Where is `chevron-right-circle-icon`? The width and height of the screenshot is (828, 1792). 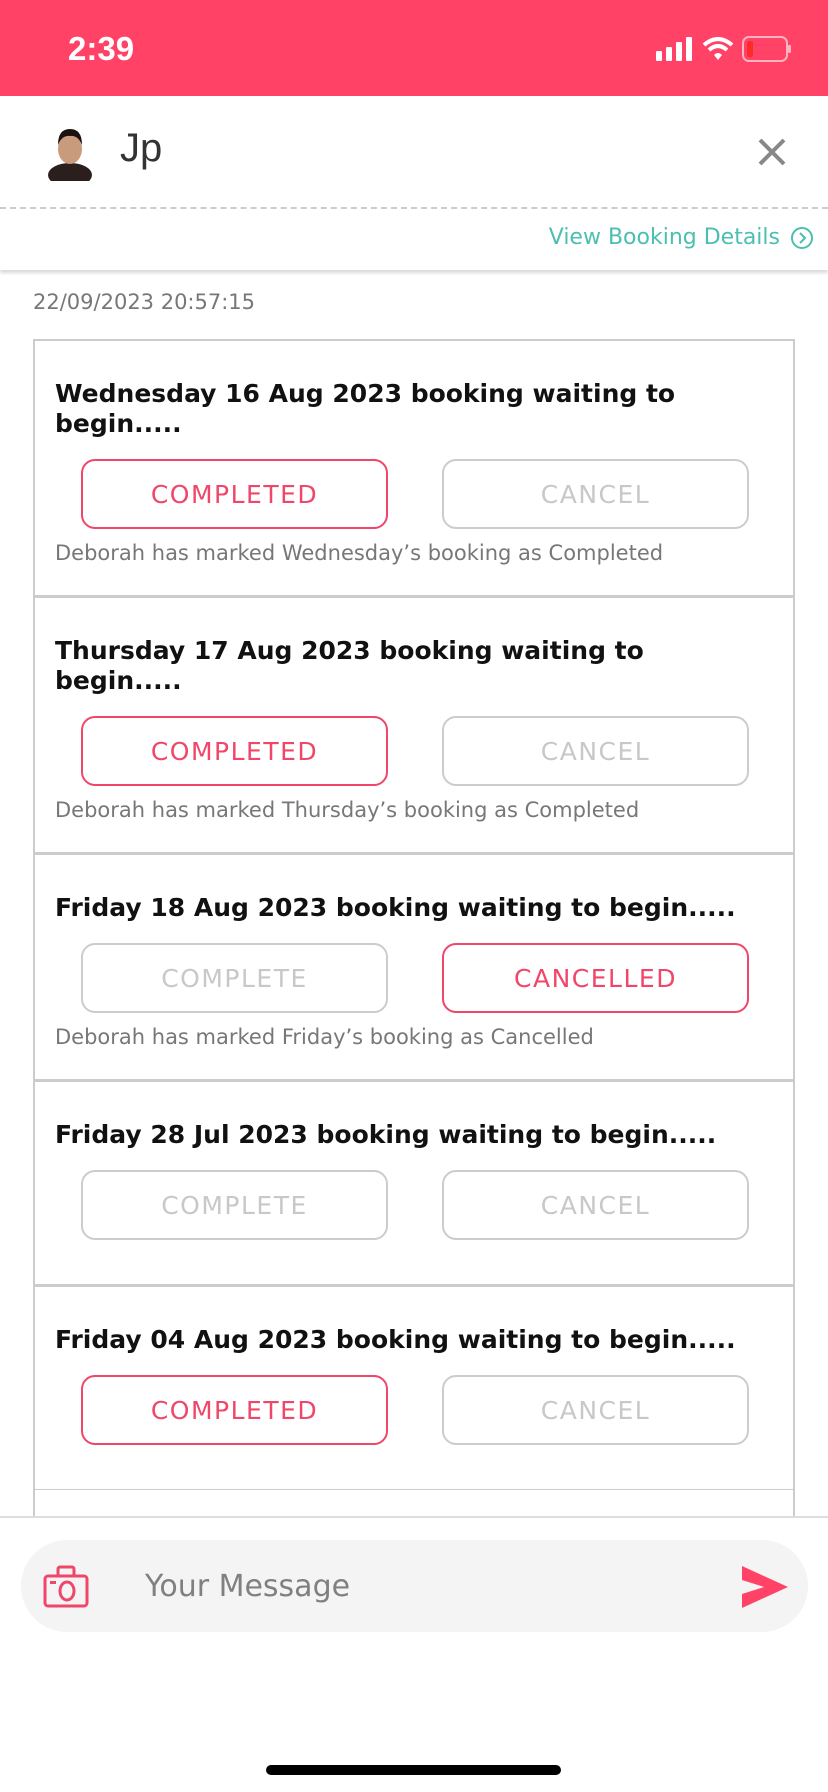
chevron-right-circle-icon is located at coordinates (802, 237).